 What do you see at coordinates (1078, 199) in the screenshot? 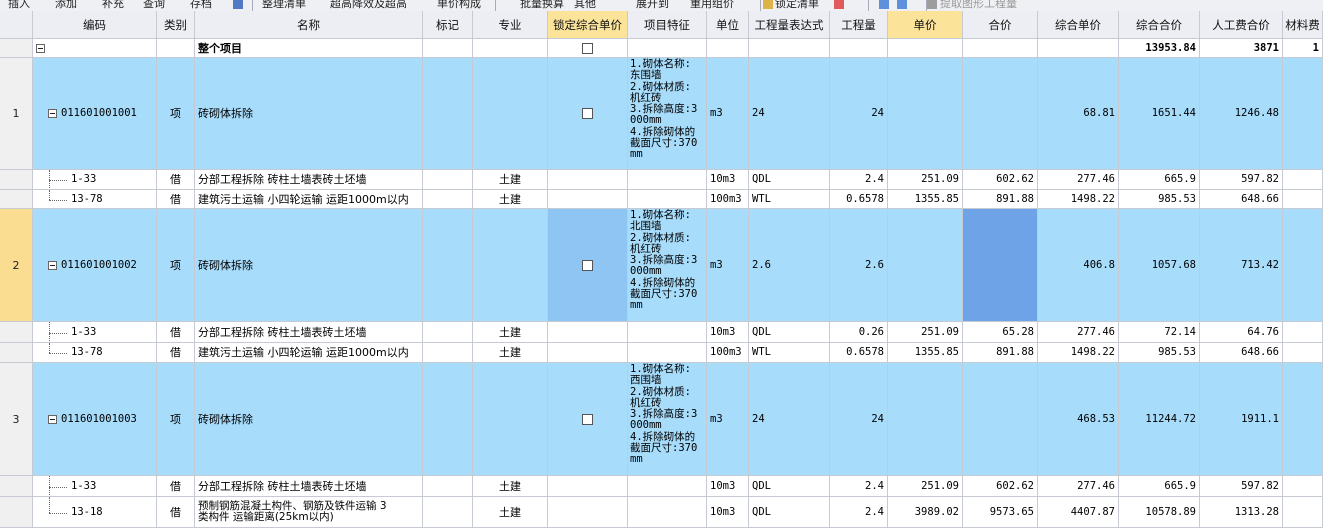
I see `sub-comprehensive-price: 1498.22` at bounding box center [1078, 199].